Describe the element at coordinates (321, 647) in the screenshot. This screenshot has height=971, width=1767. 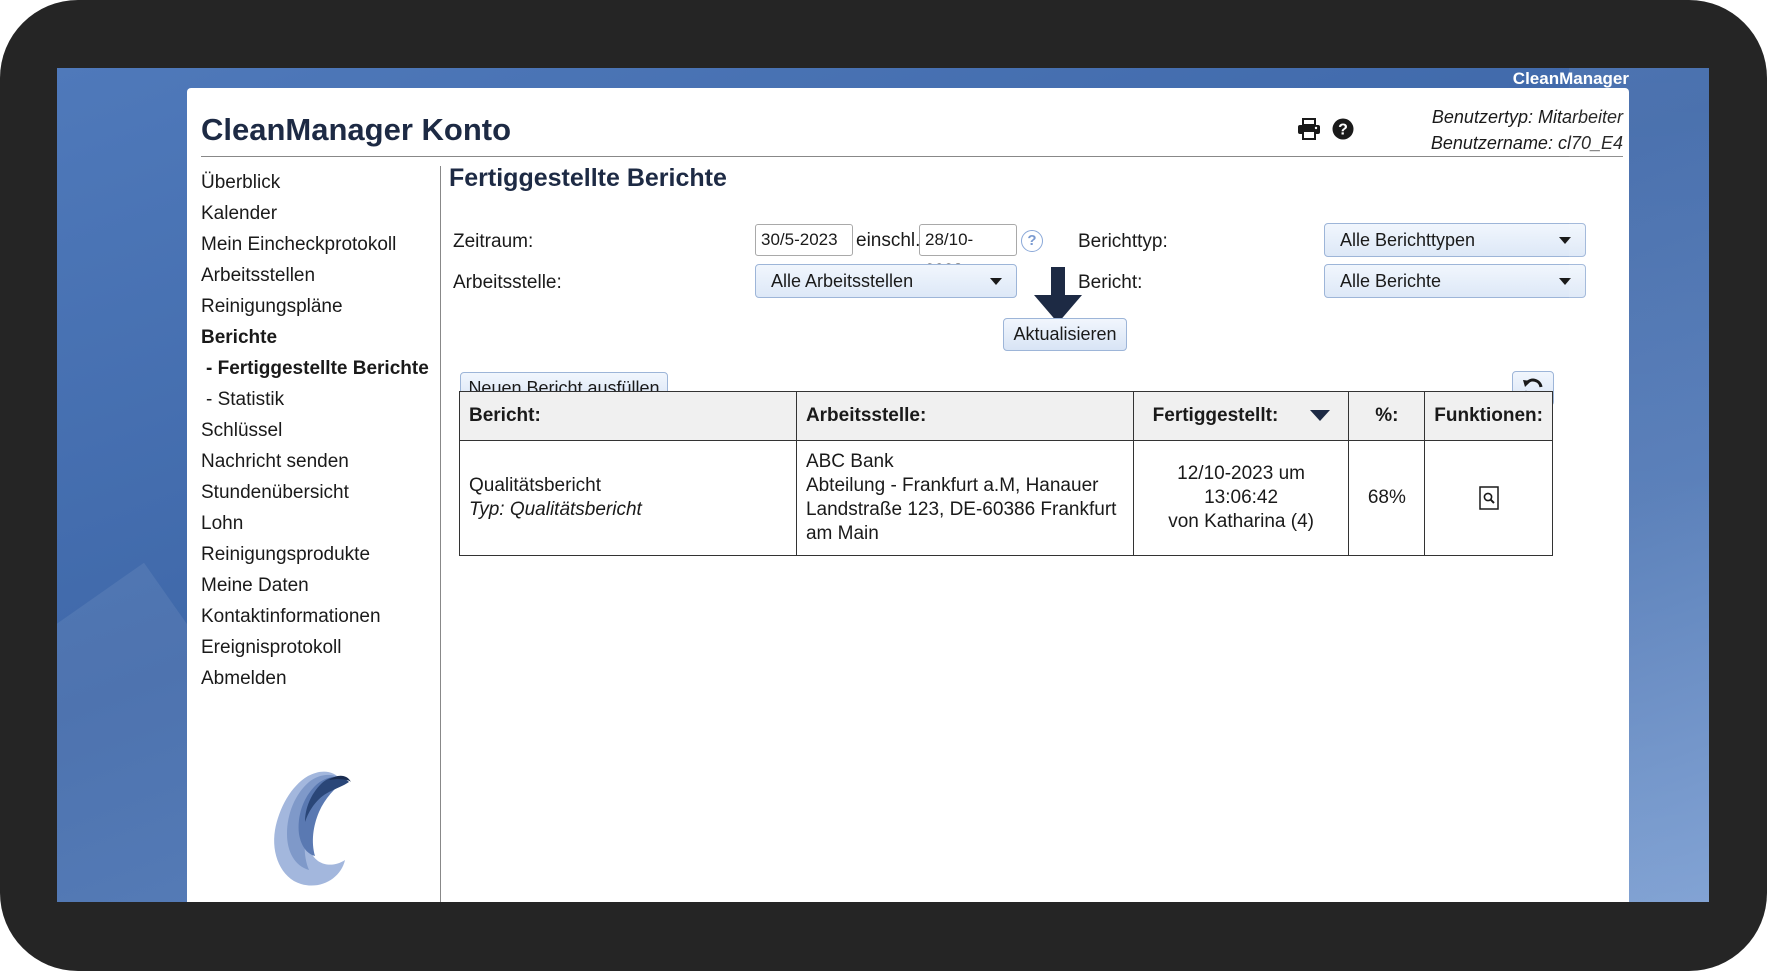
I see `sidebar-item-event-log: Ereignisprotokoll` at that location.